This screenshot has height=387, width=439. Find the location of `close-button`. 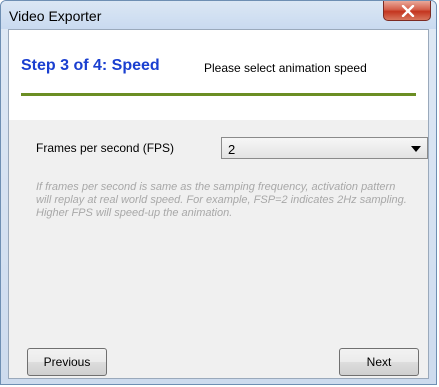

close-button is located at coordinates (407, 11).